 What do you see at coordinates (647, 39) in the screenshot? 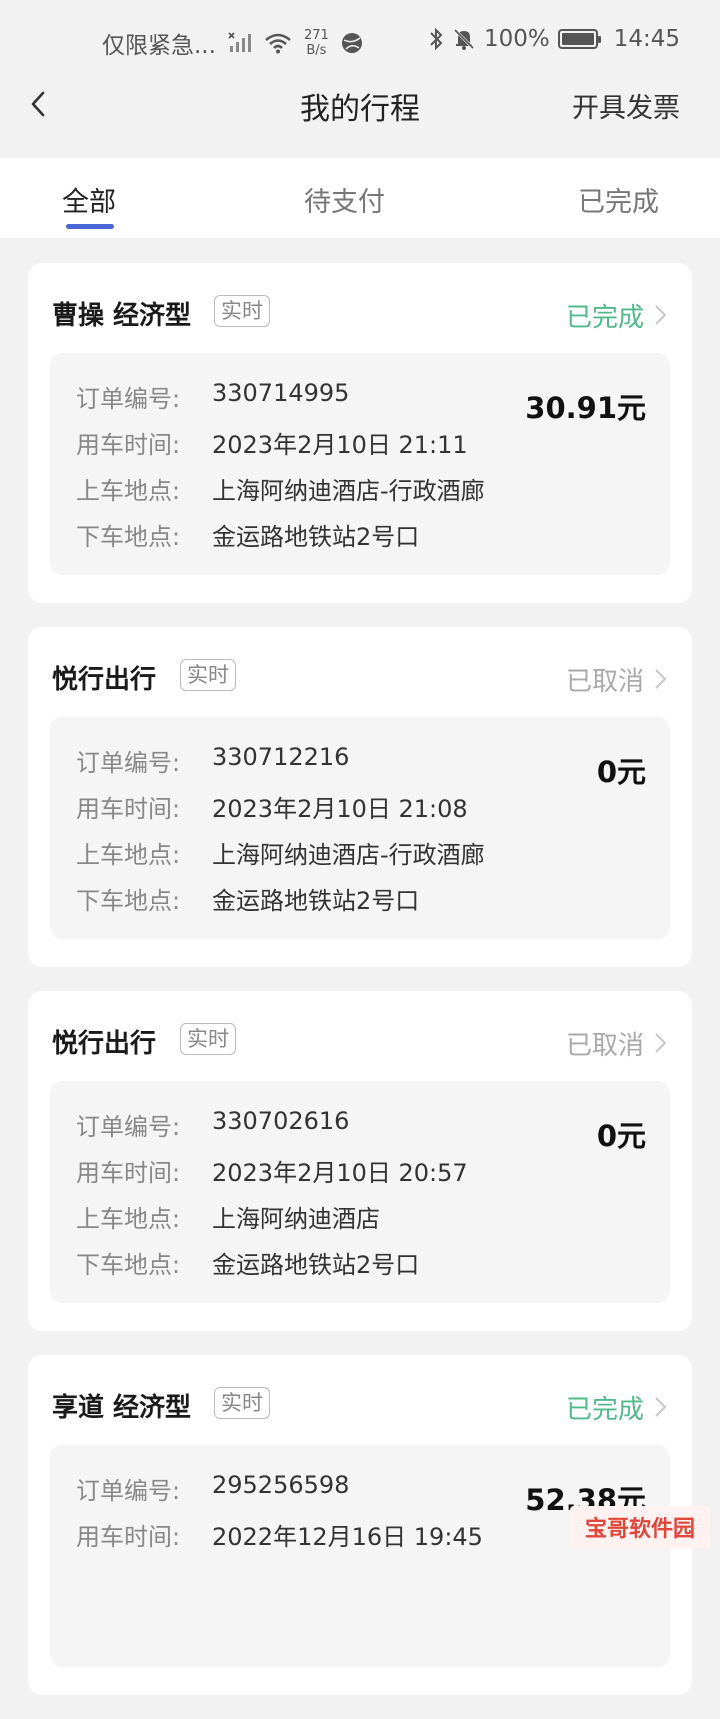
I see `clock: 14:45` at bounding box center [647, 39].